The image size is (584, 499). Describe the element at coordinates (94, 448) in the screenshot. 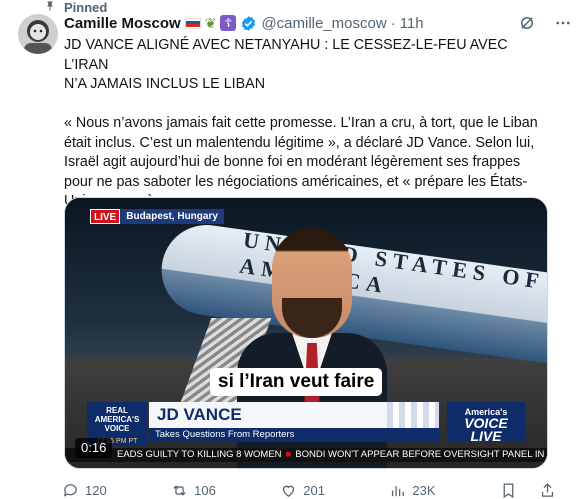

I see `video-timer: 0:16` at that location.